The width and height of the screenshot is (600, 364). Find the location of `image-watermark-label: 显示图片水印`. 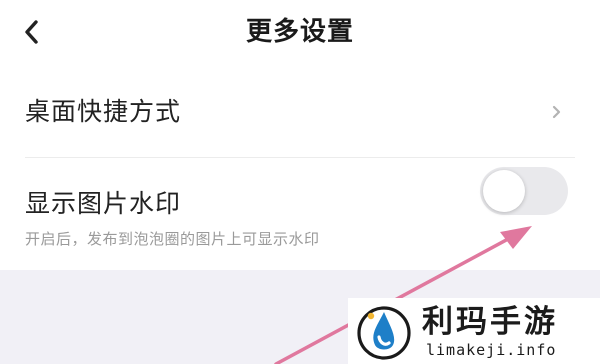

image-watermark-label: 显示图片水印 is located at coordinates (103, 203).